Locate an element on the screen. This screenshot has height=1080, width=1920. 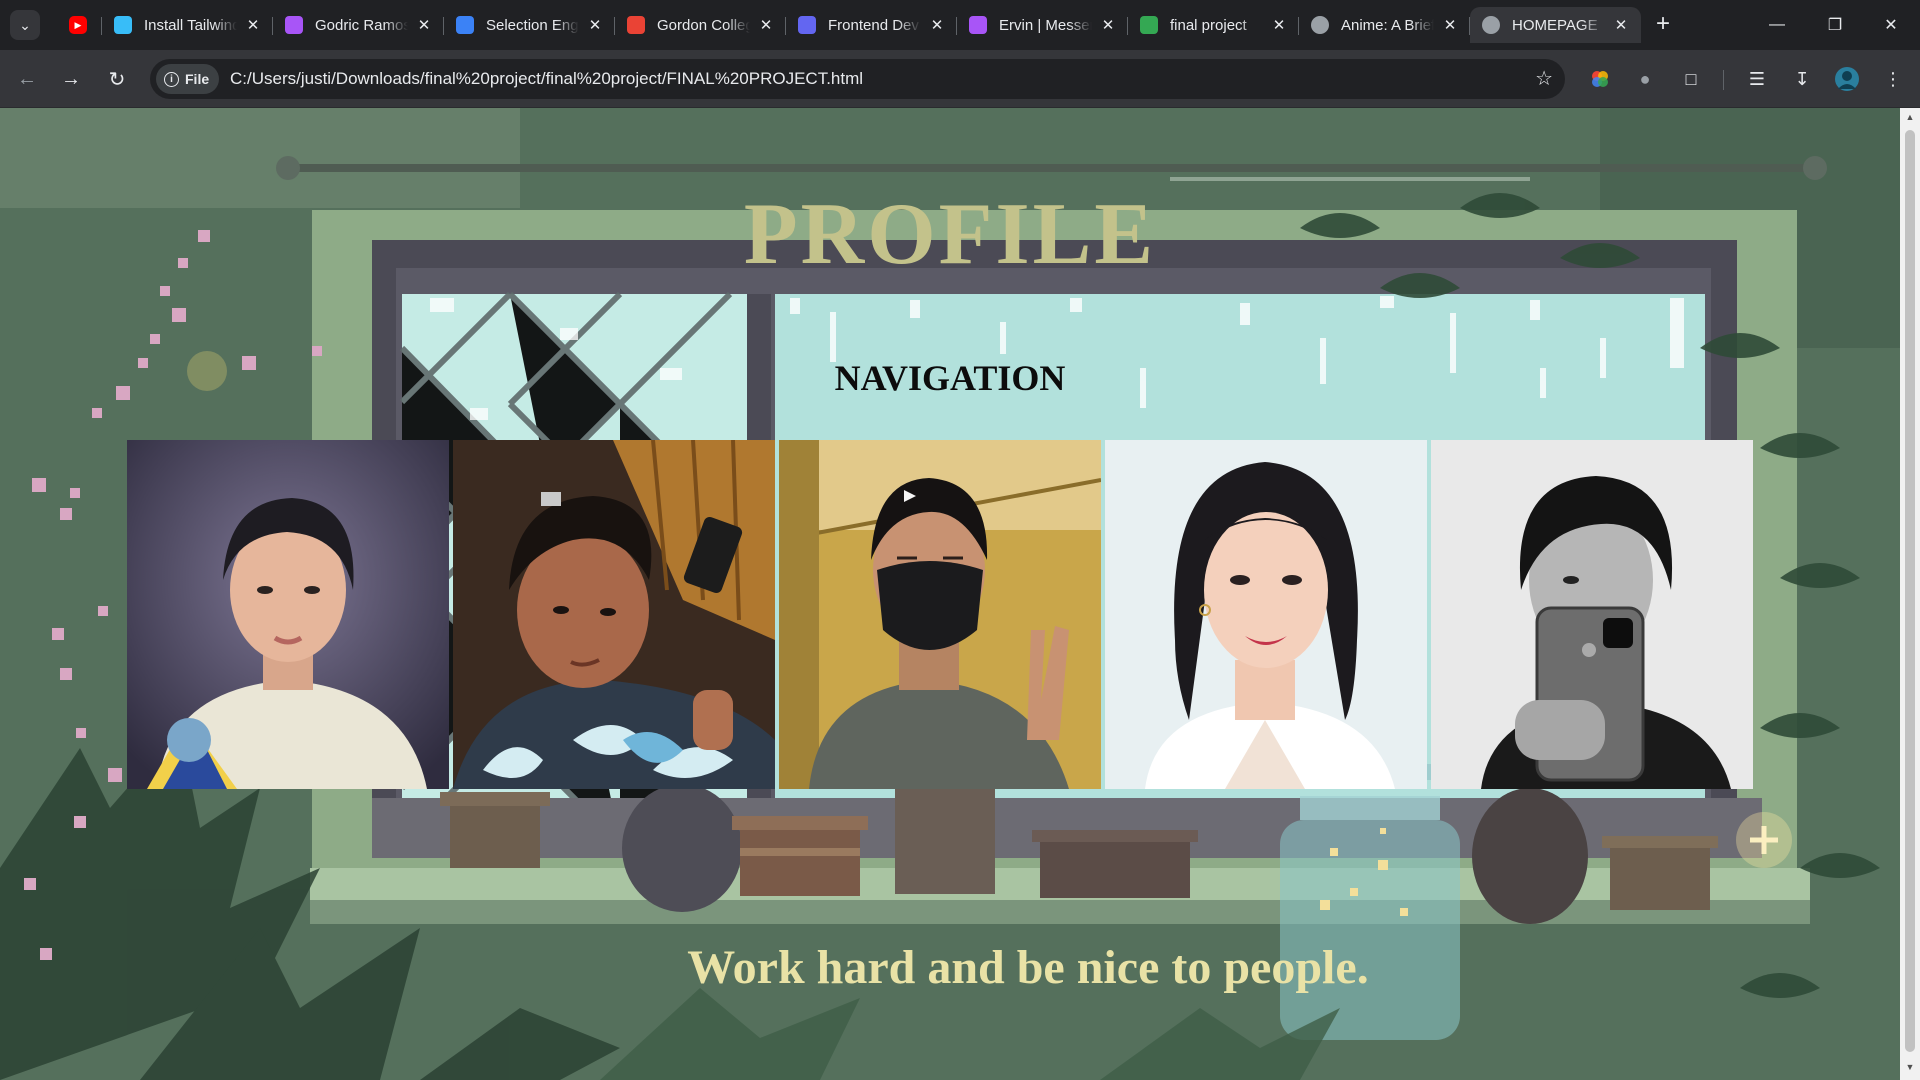
profile-avatar is located at coordinates (1847, 79).